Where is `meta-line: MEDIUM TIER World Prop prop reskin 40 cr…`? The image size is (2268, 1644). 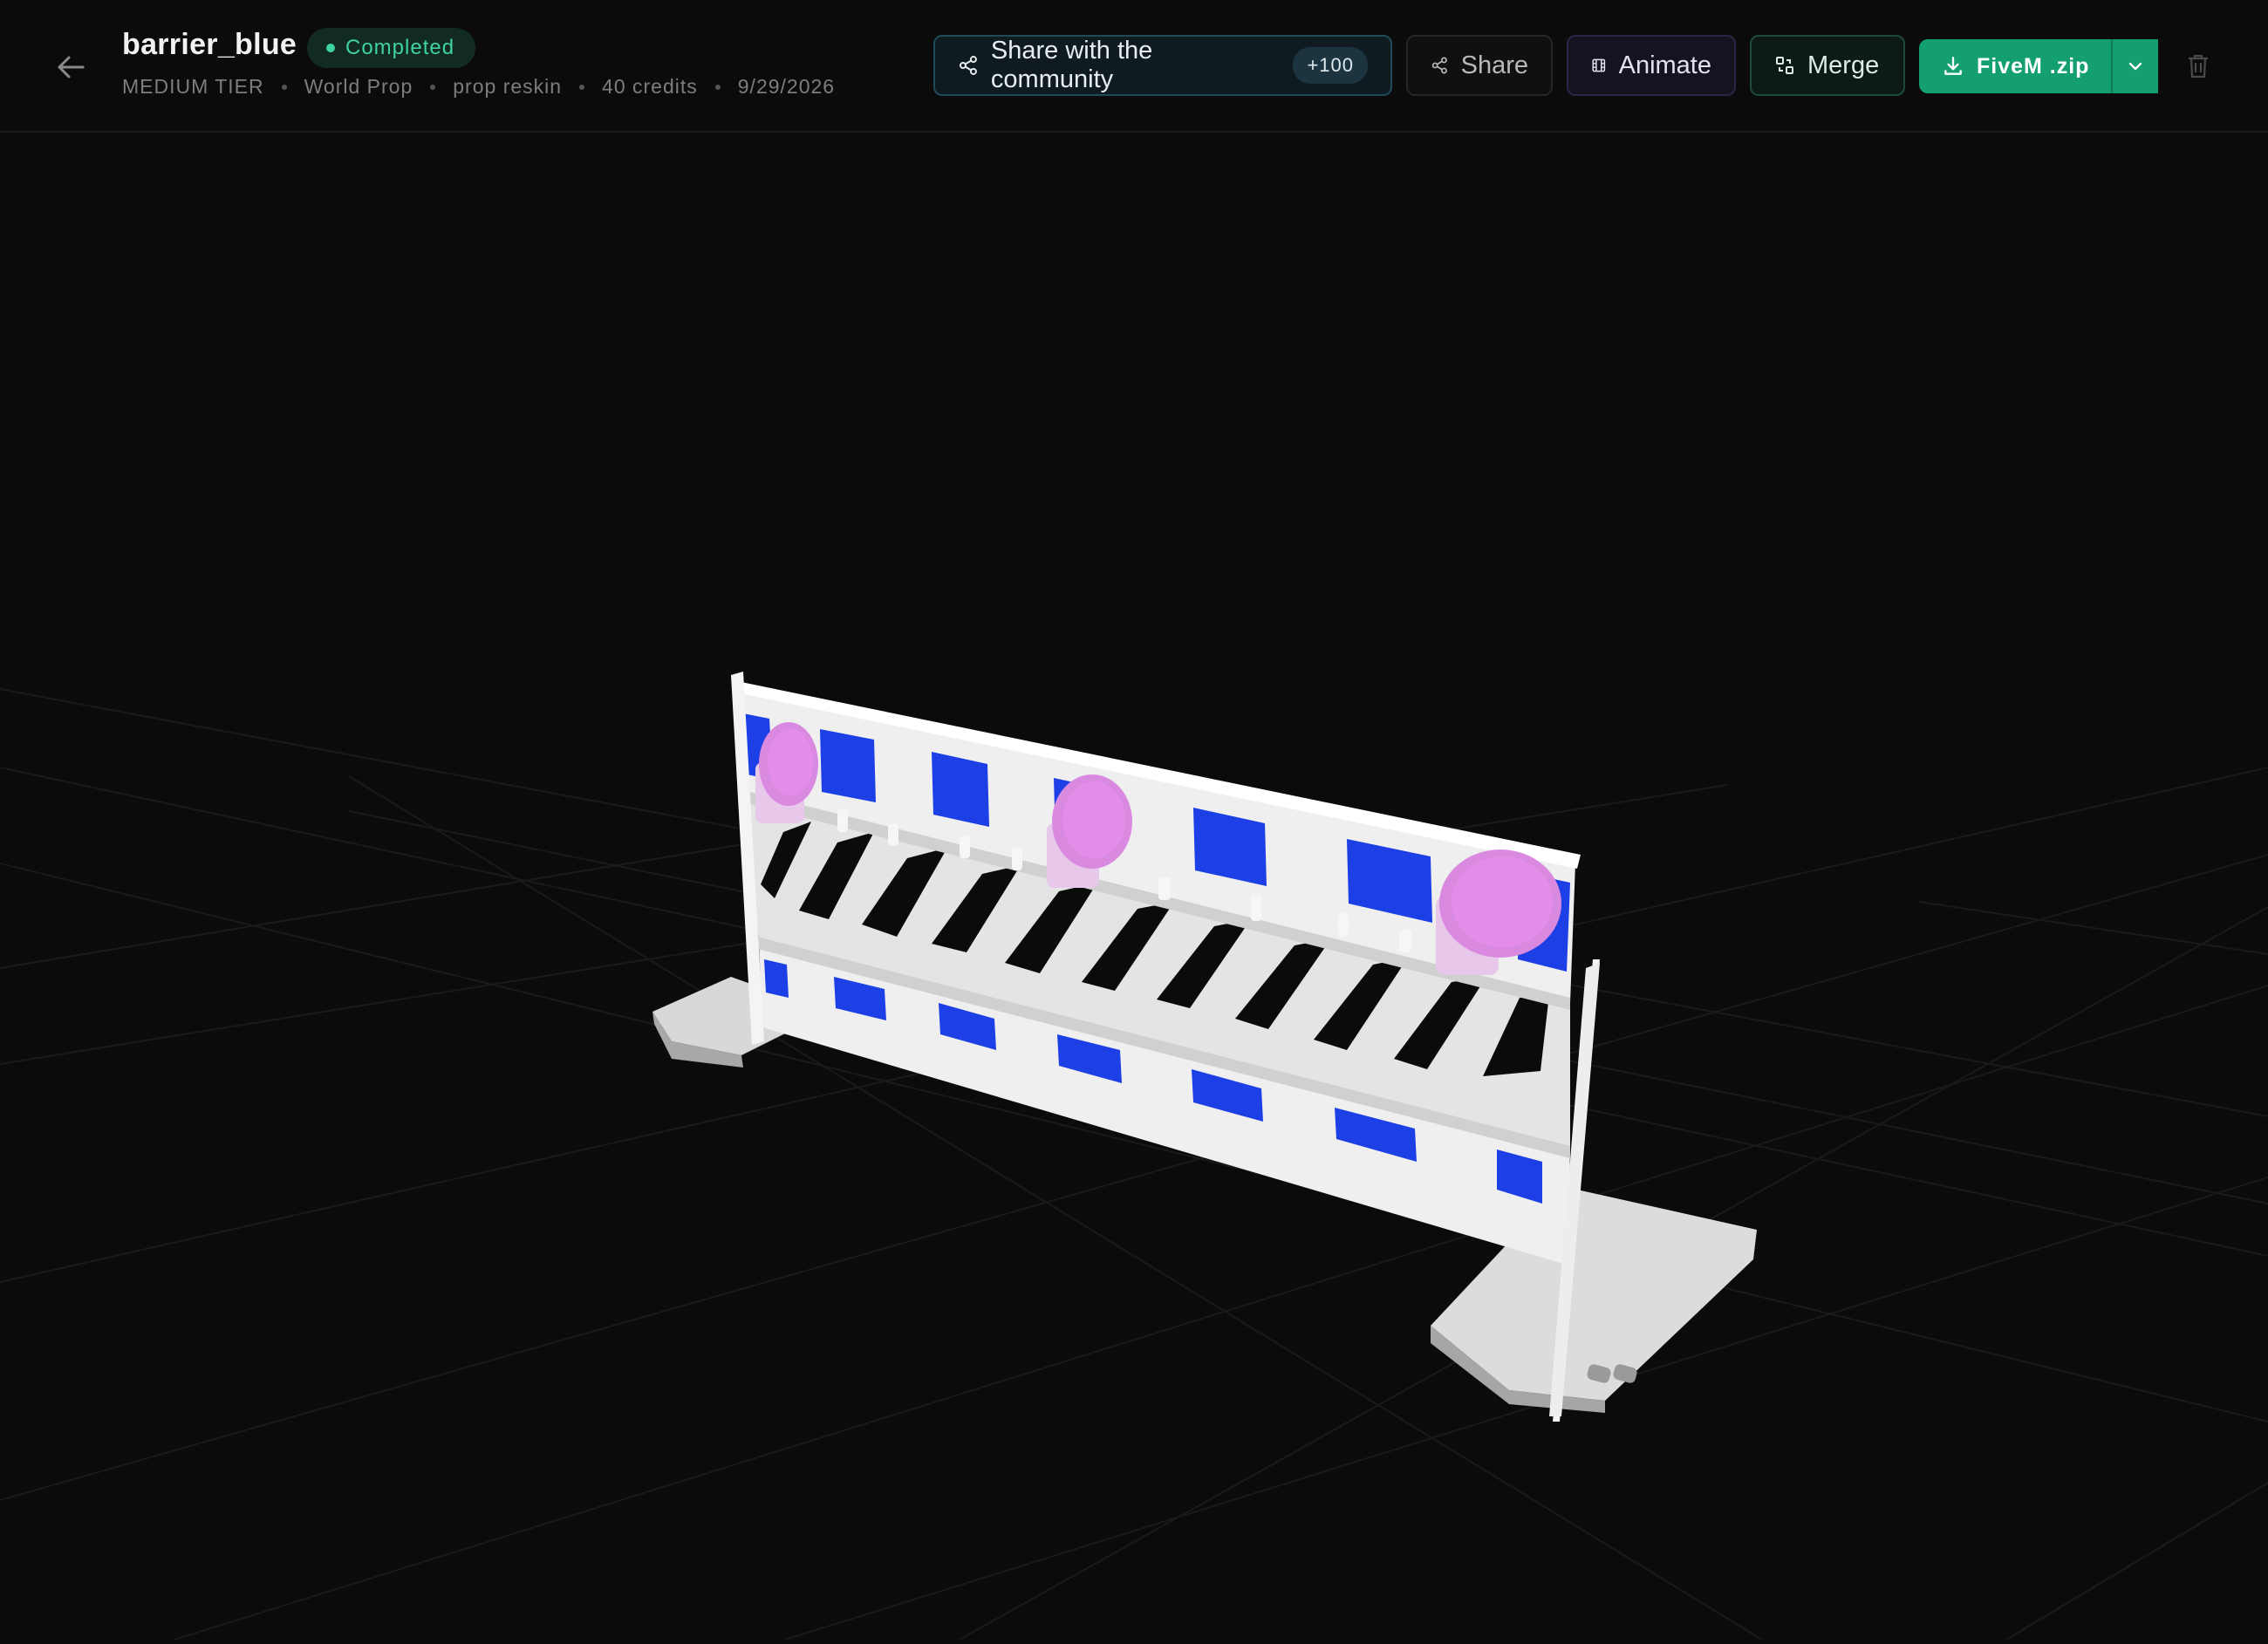
meta-line: MEDIUM TIER World Prop prop reskin 40 cr… is located at coordinates (479, 87).